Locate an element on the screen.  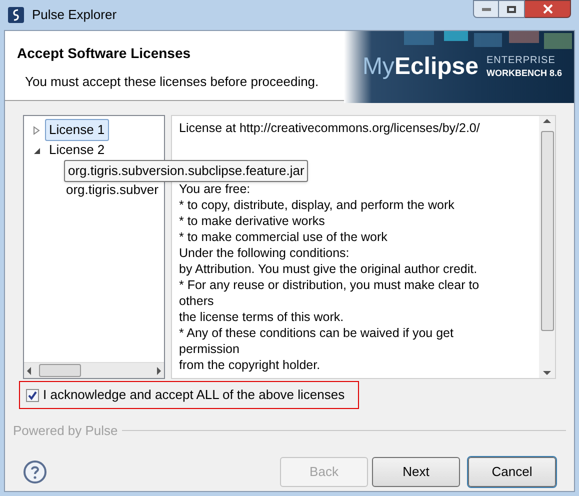
license-line: by Attribution. You must give the original author credit. is located at coordinates (328, 269).